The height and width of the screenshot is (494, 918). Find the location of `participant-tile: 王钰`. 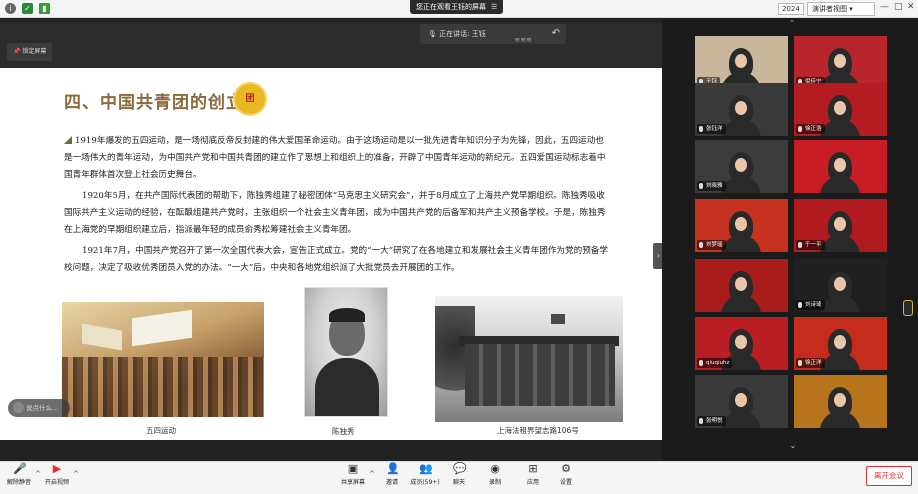

participant-tile: 王钰 is located at coordinates (741, 62).